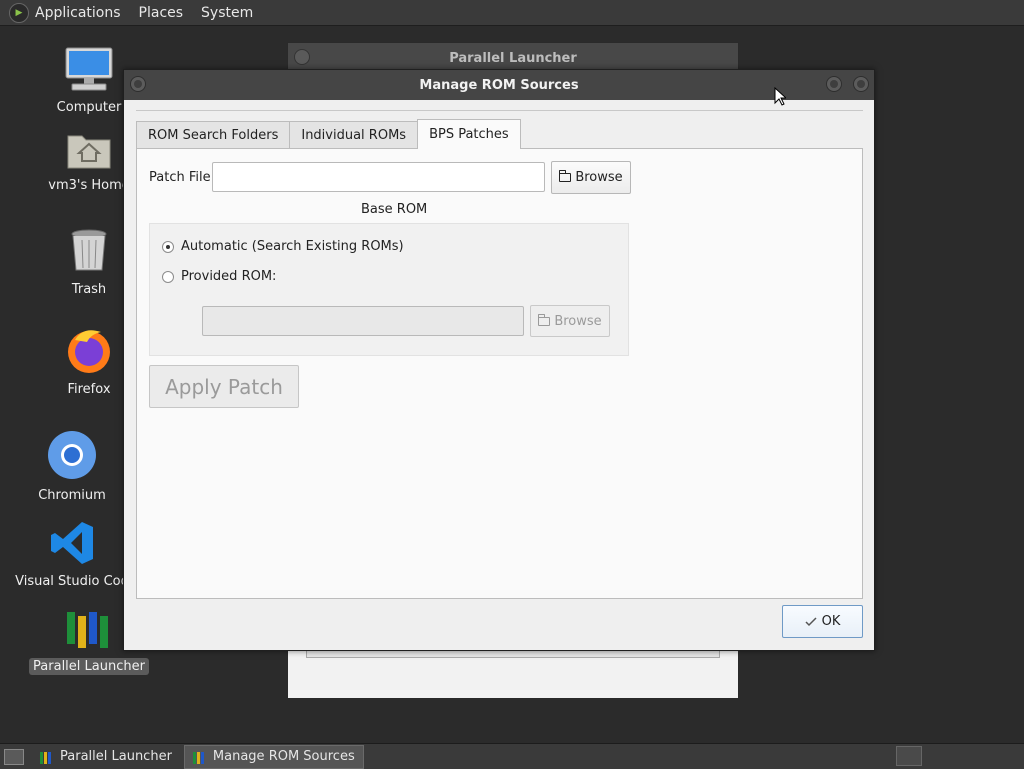 The width and height of the screenshot is (1024, 769). I want to click on vscode-icon, so click(72, 543).